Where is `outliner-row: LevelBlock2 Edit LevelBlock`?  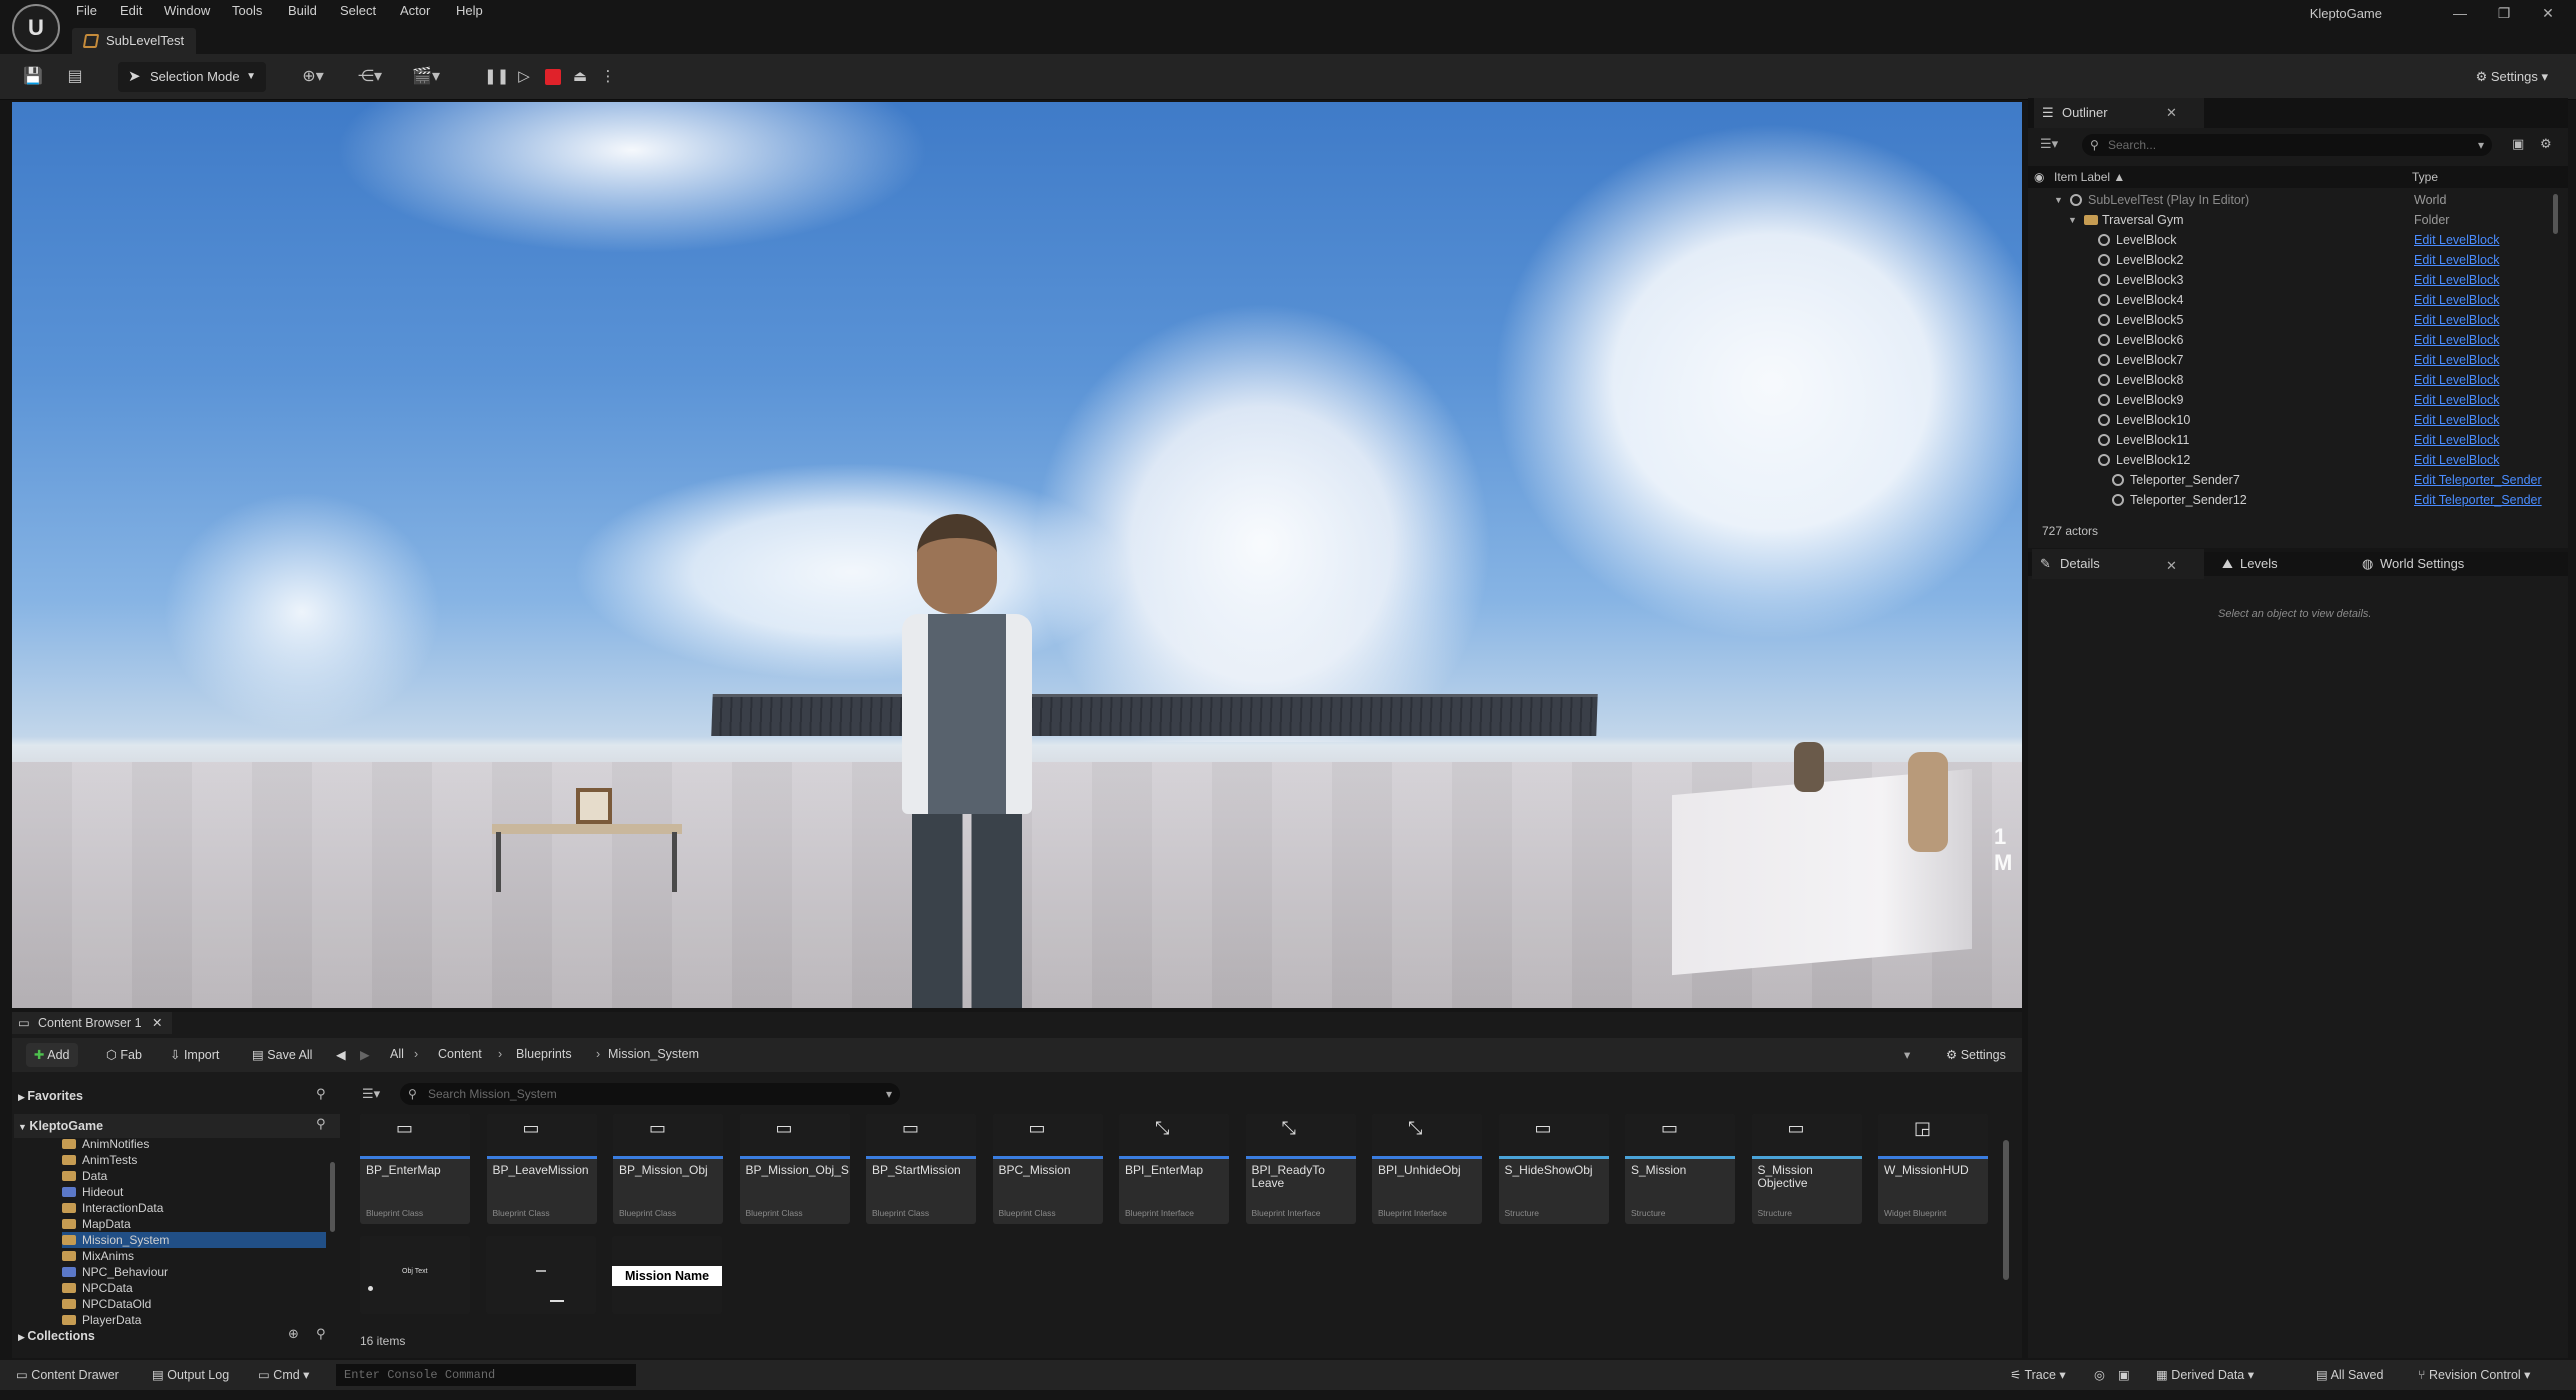 outliner-row: LevelBlock2 Edit LevelBlock is located at coordinates (2288, 260).